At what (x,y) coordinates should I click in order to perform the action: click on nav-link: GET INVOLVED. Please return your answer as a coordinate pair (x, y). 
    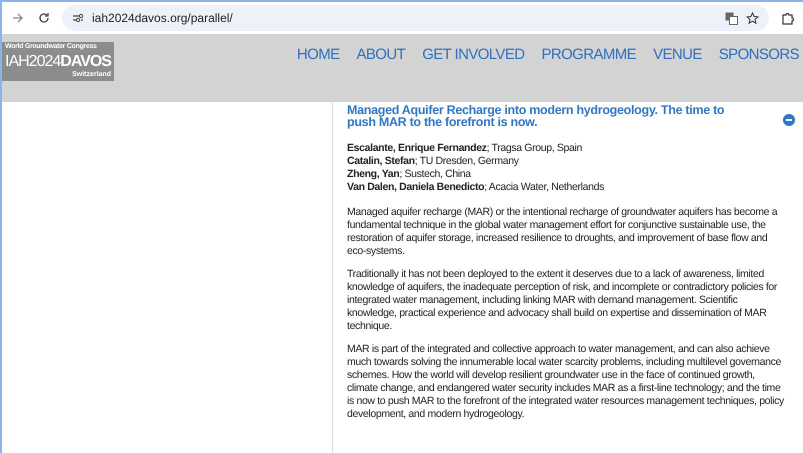
    Looking at the image, I should click on (473, 54).